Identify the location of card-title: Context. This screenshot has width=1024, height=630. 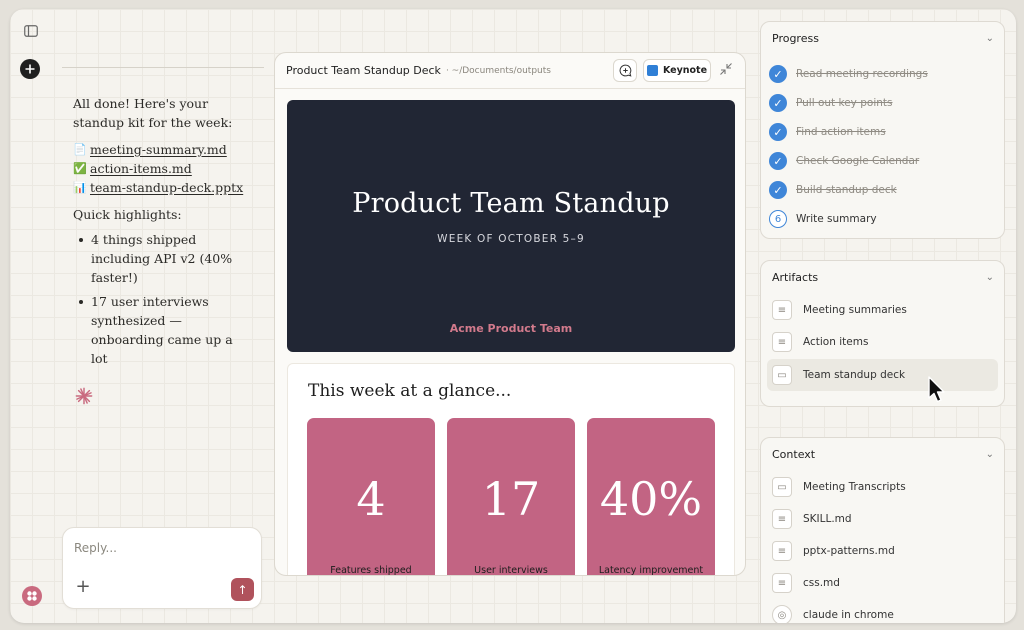
(794, 454).